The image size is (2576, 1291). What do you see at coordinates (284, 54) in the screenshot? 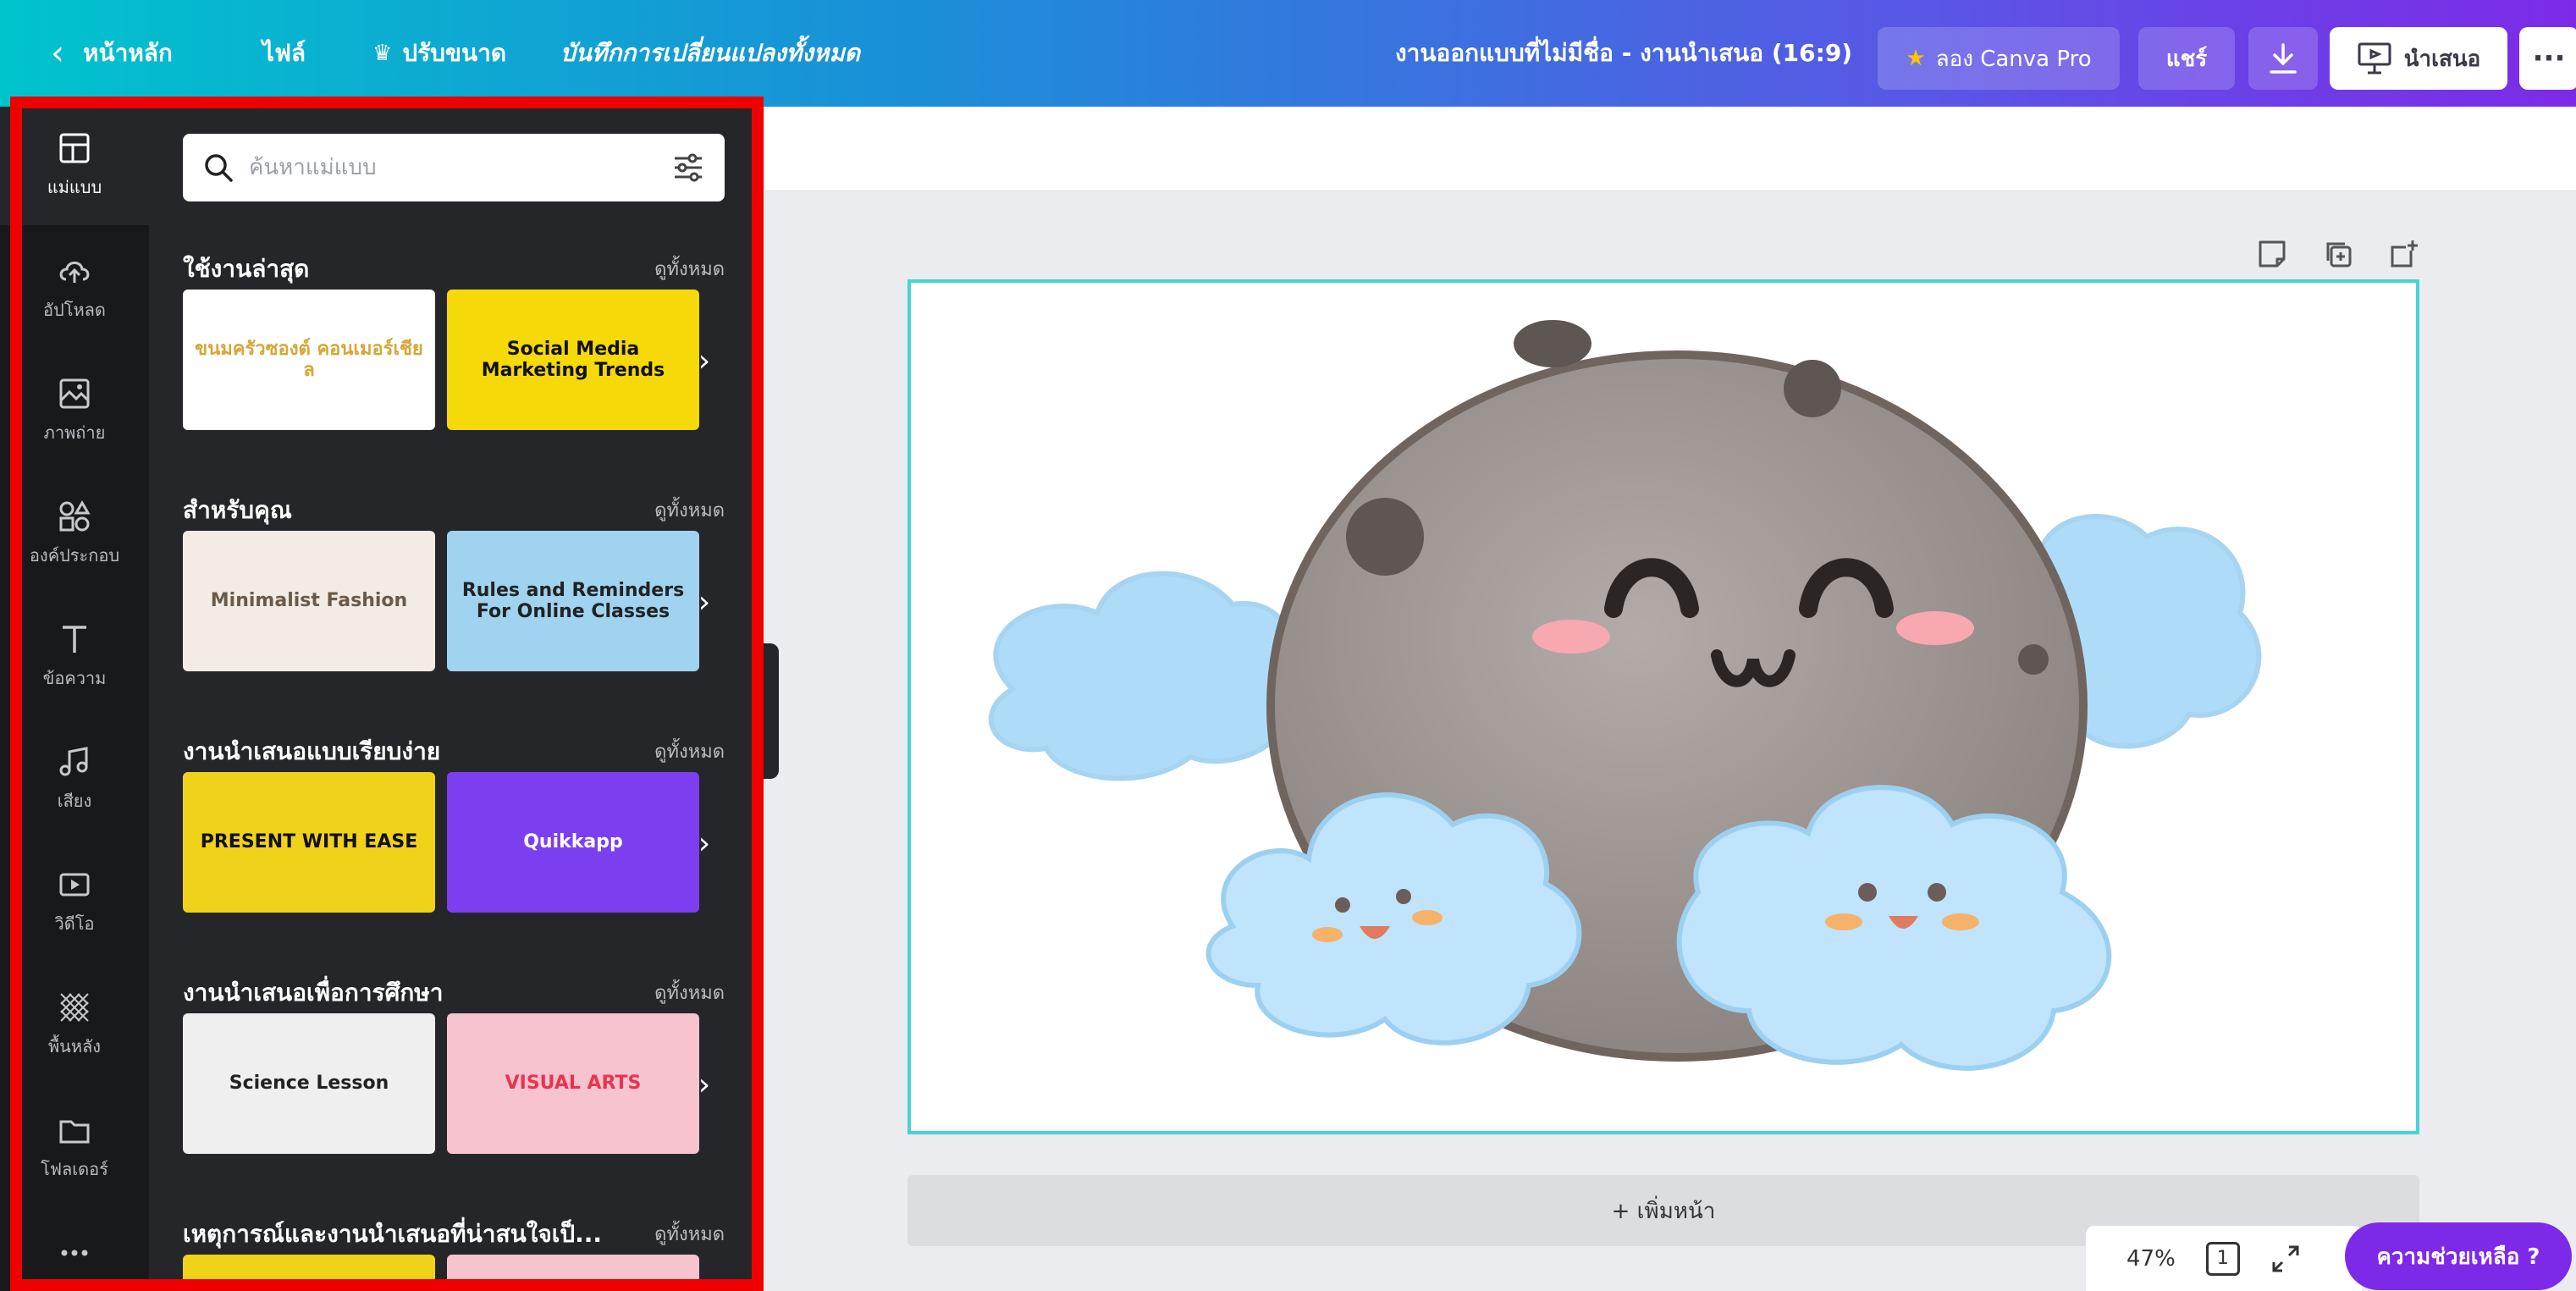
I see `file-menu: ไฟล์` at bounding box center [284, 54].